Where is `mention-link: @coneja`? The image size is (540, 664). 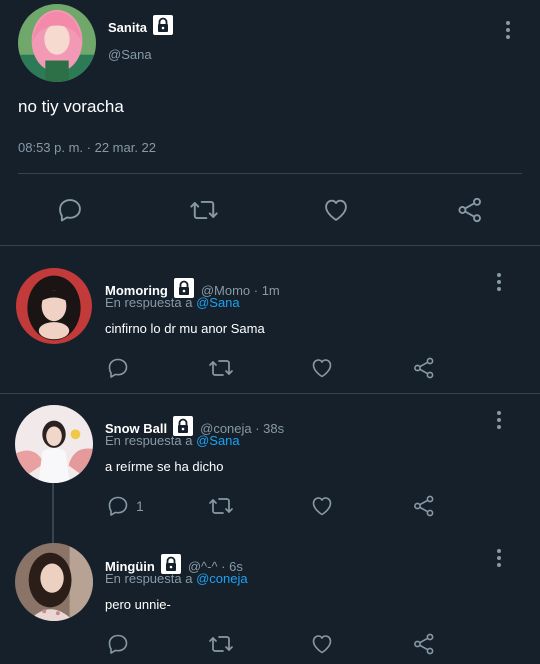
mention-link: @coneja is located at coordinates (222, 578).